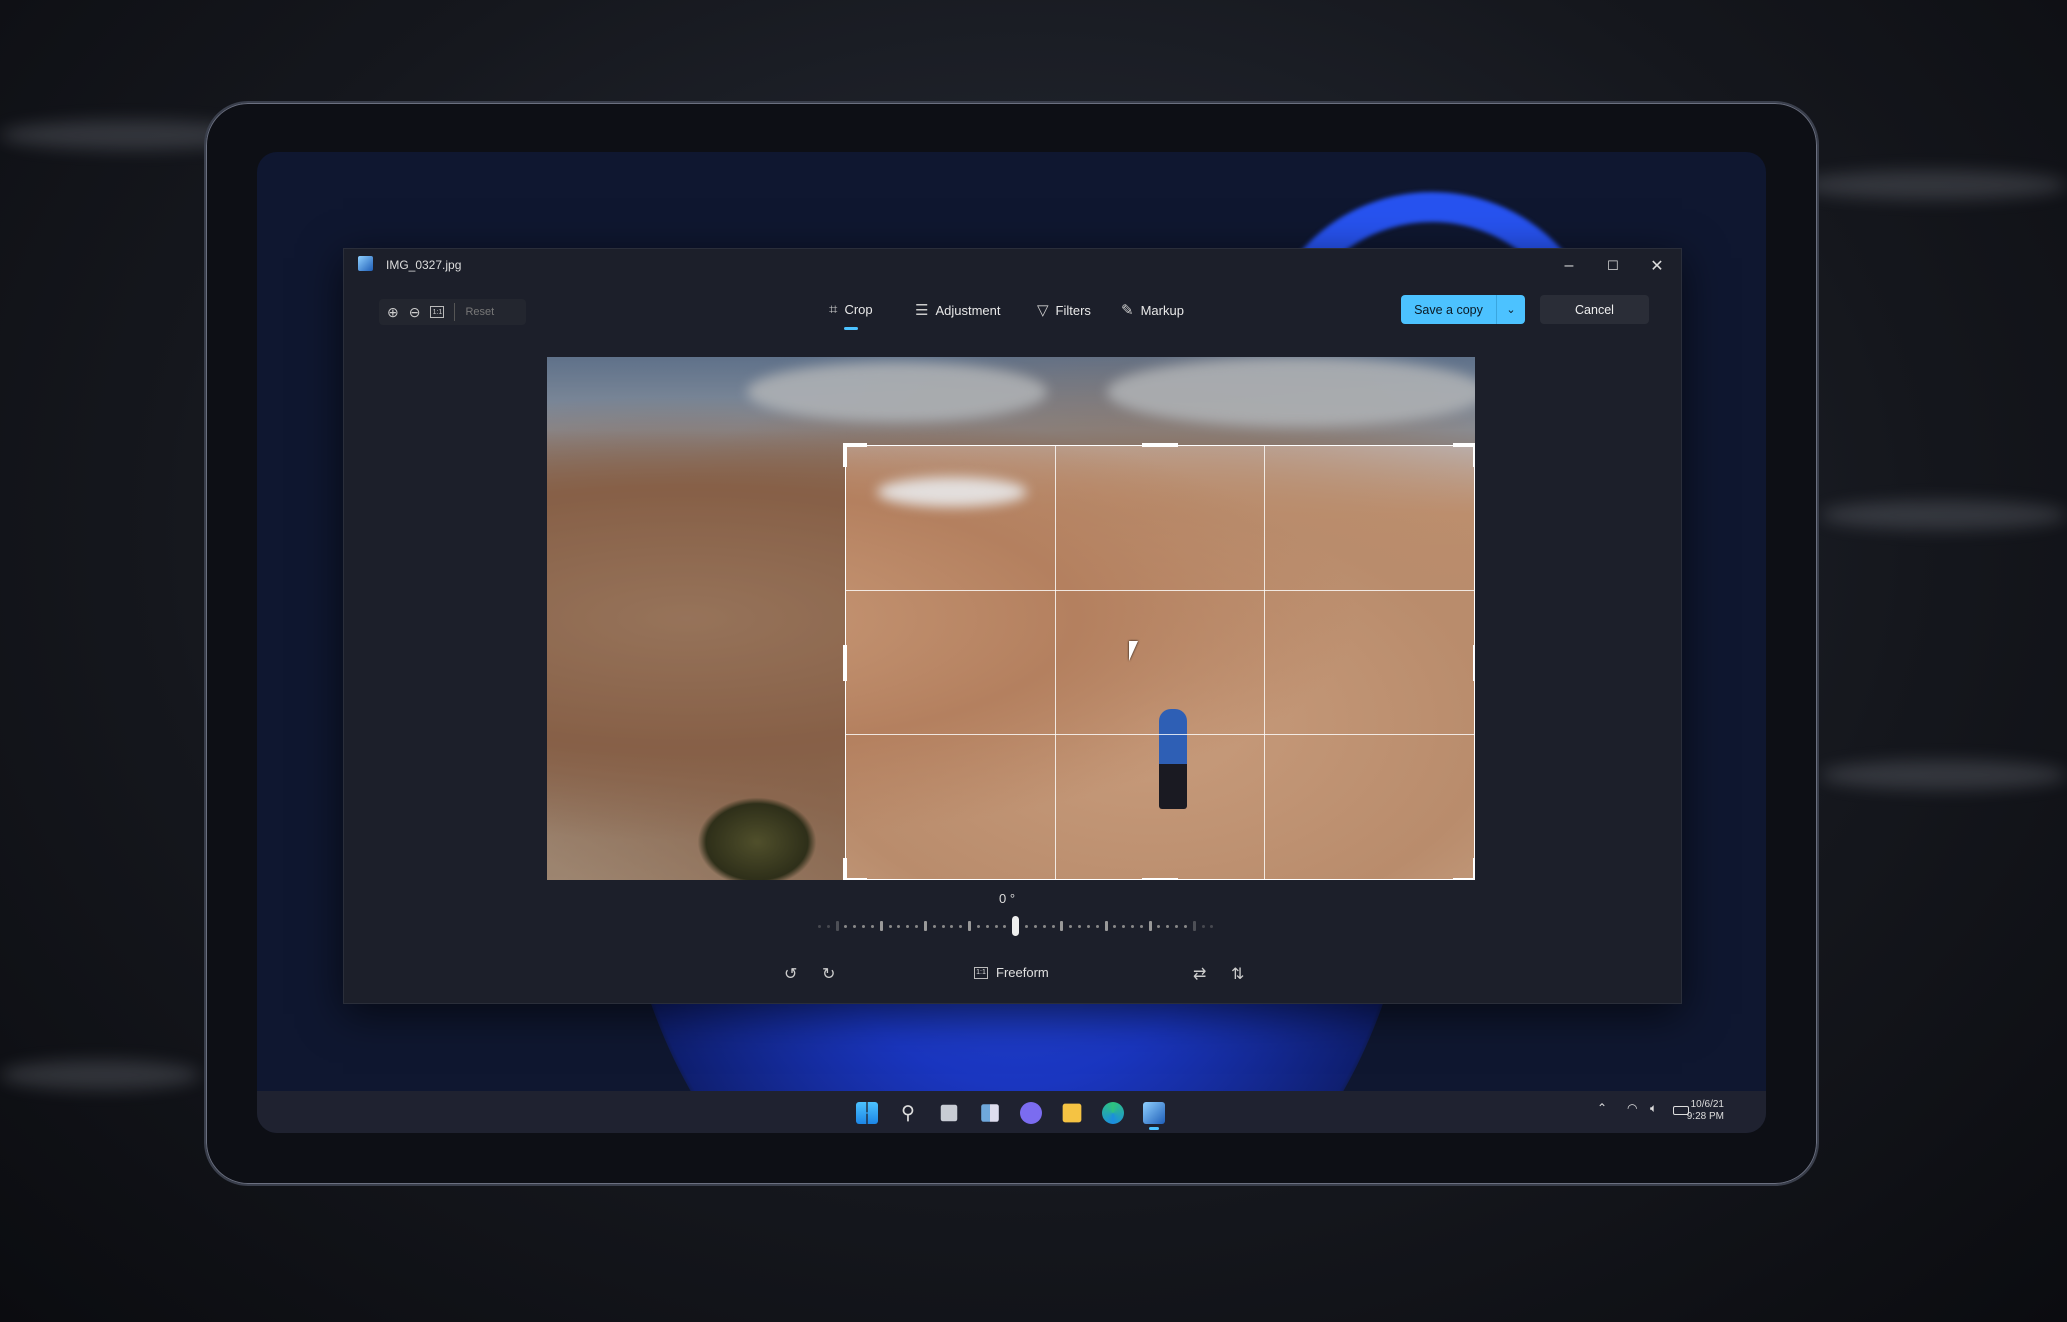  Describe the element at coordinates (437, 312) in the screenshot. I see `actual-size-icon: 1:1` at that location.